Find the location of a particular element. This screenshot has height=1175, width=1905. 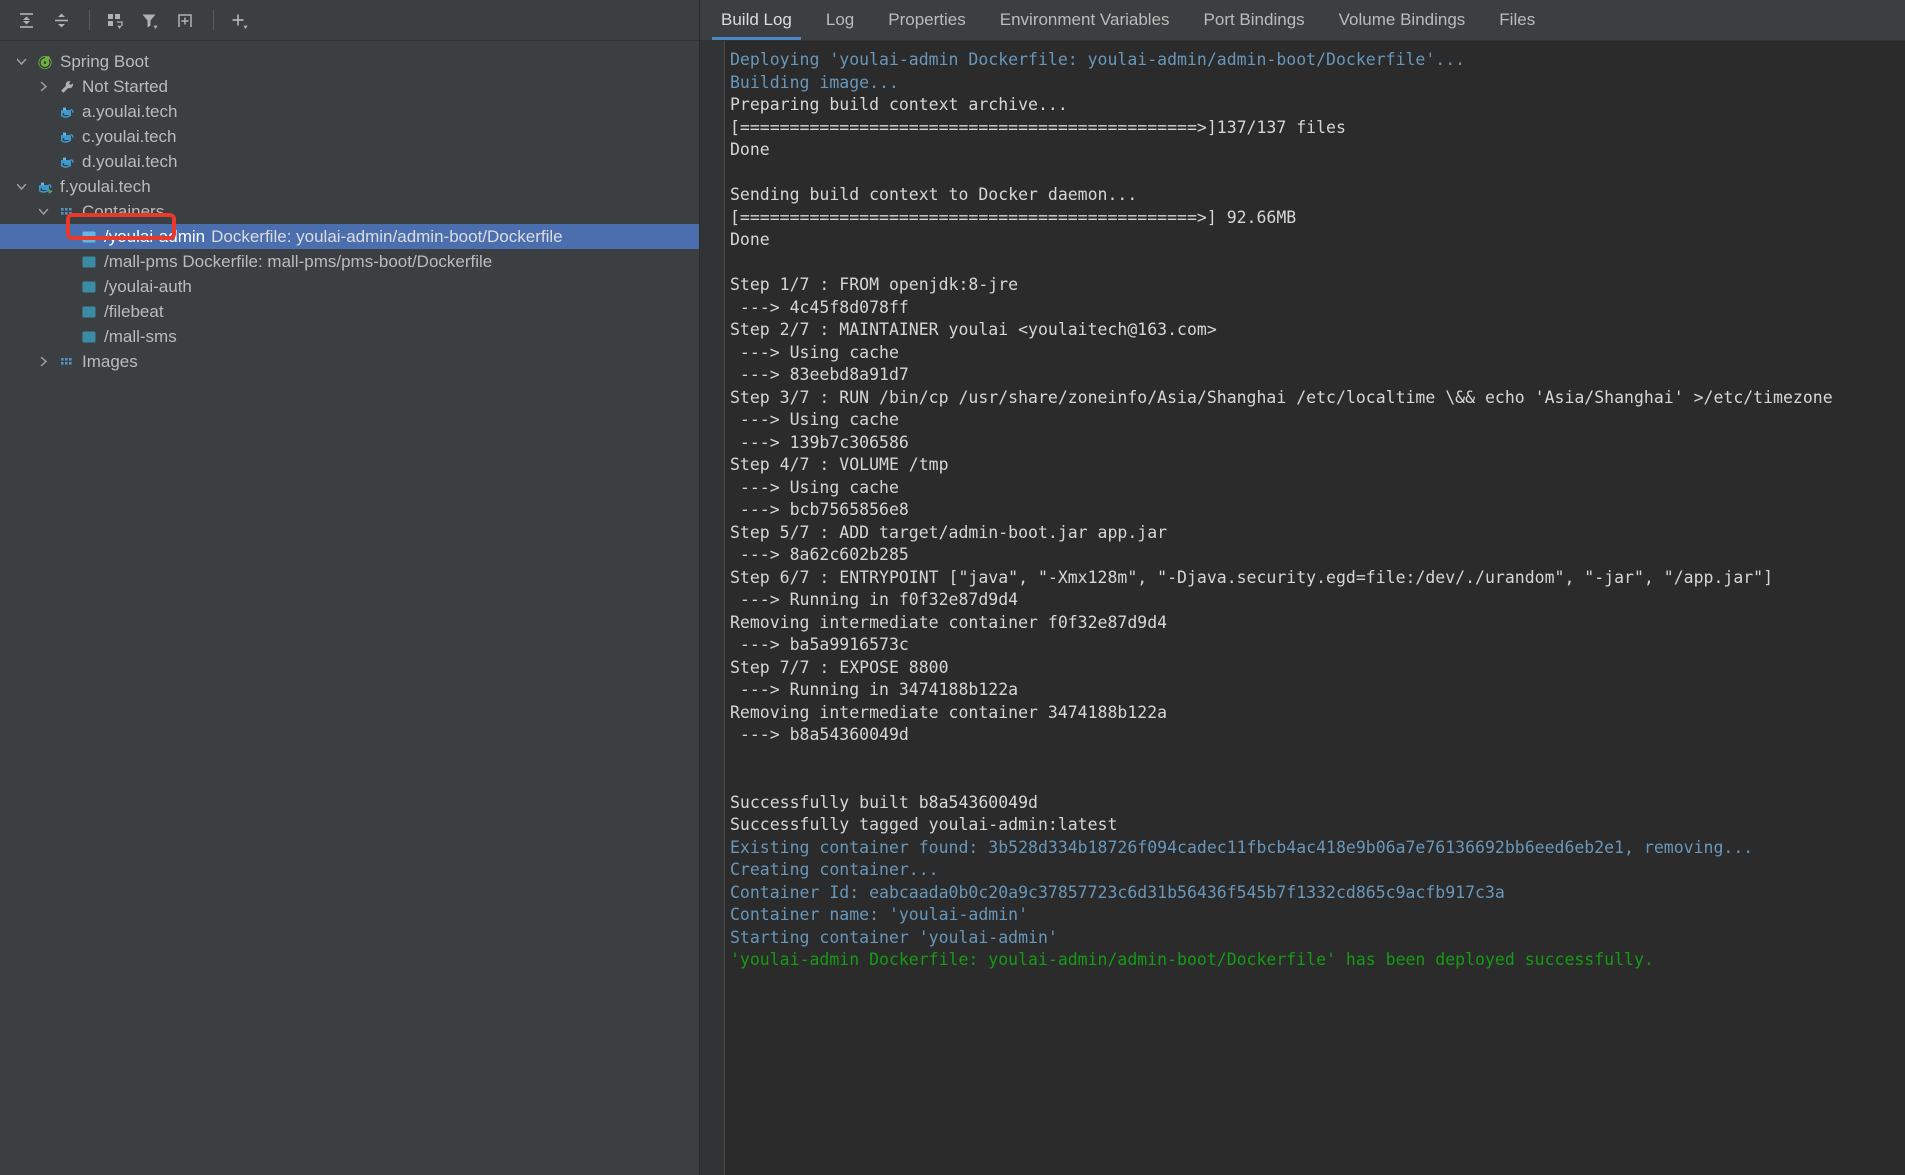

tree-row-label: /youlai-auth is located at coordinates (148, 286).